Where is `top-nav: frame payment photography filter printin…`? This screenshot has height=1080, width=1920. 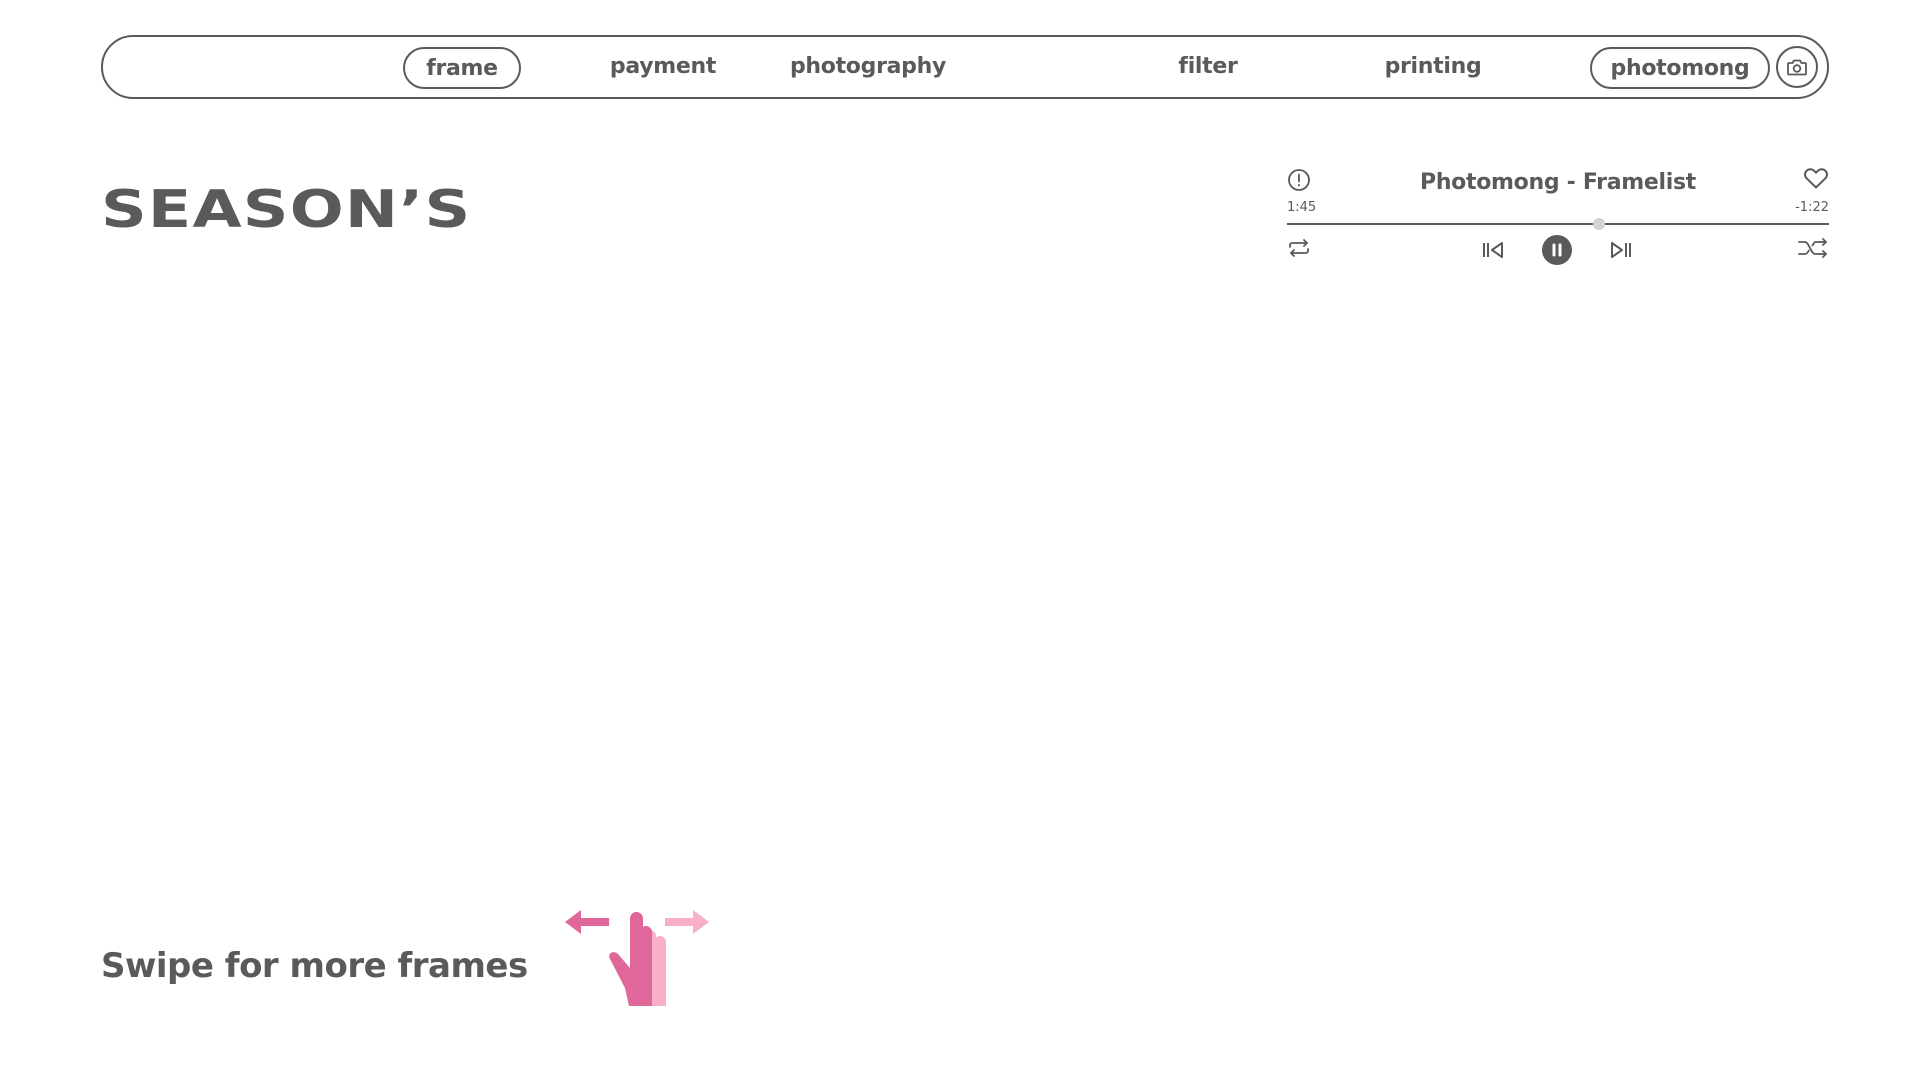
top-nav: frame payment photography filter printin… is located at coordinates (965, 67).